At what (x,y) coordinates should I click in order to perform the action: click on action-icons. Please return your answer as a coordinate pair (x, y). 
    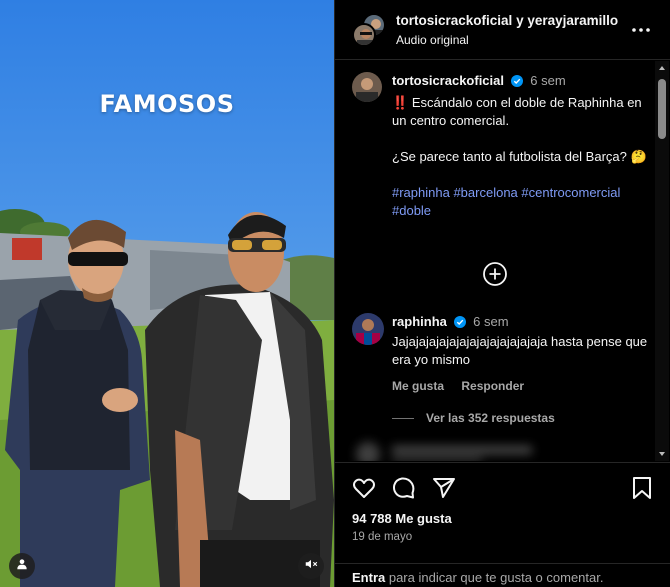
    Looking at the image, I should click on (404, 490).